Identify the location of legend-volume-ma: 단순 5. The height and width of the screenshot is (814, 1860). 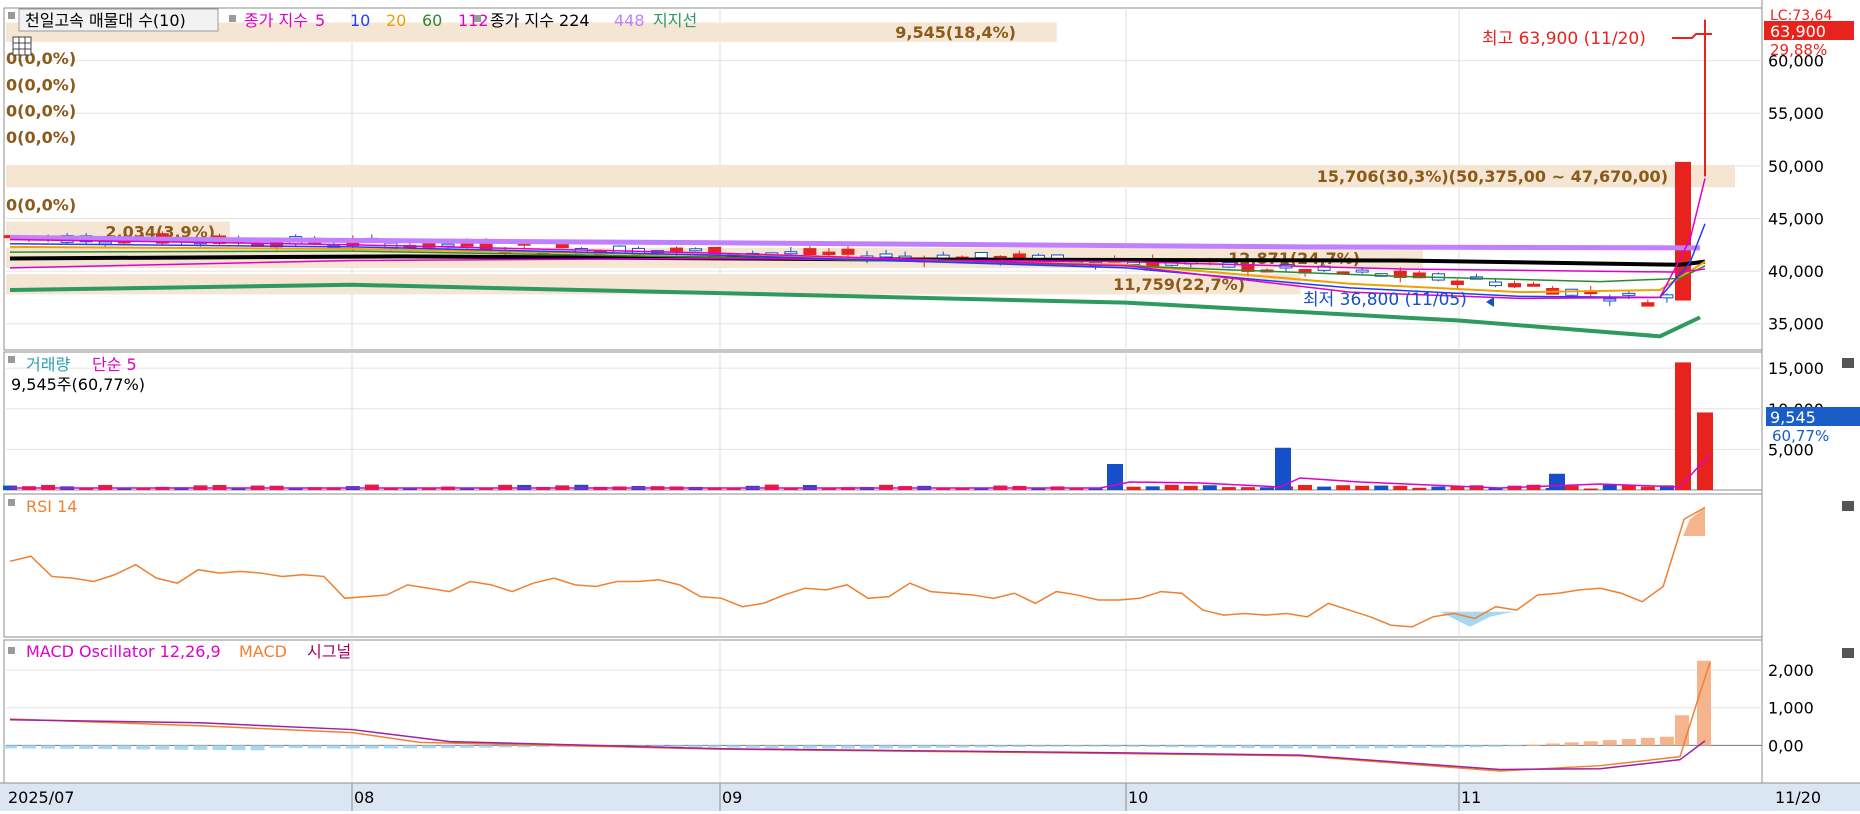
(114, 364).